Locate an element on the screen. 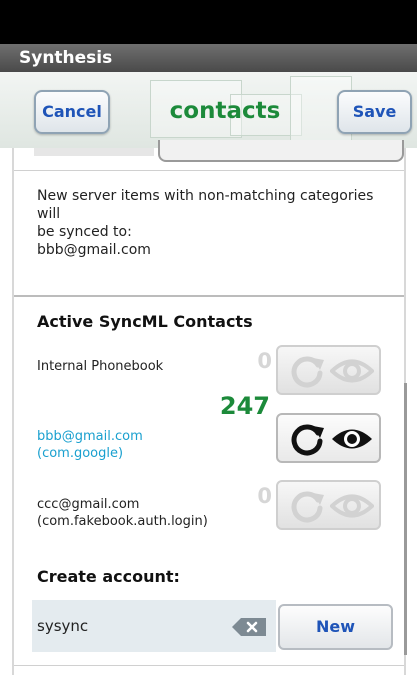  new-account-button: New is located at coordinates (335, 627).